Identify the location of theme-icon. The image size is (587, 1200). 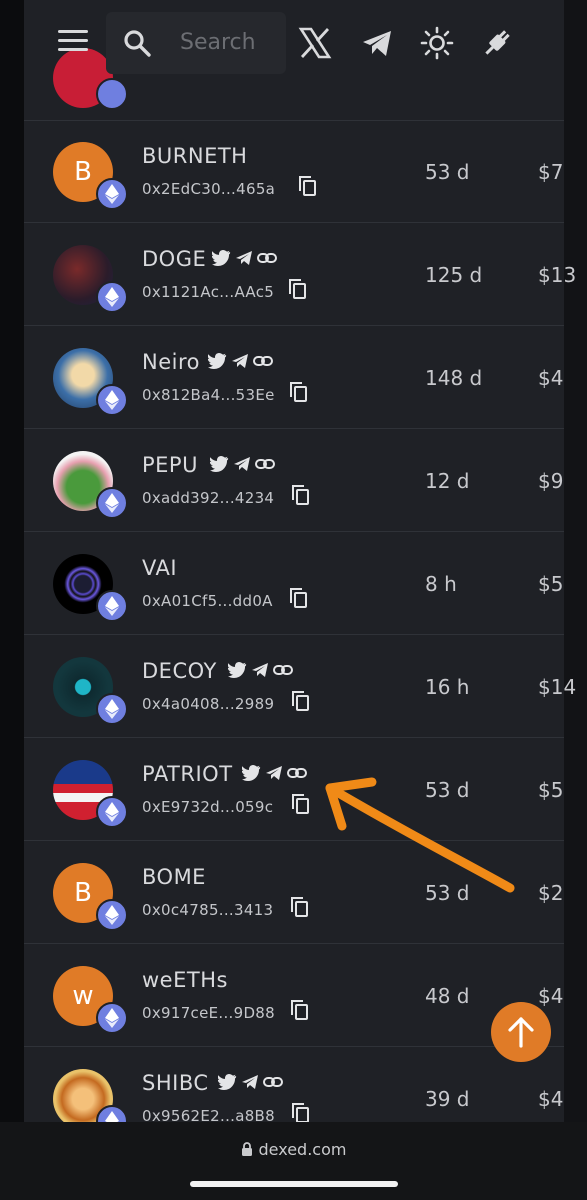
(437, 43).